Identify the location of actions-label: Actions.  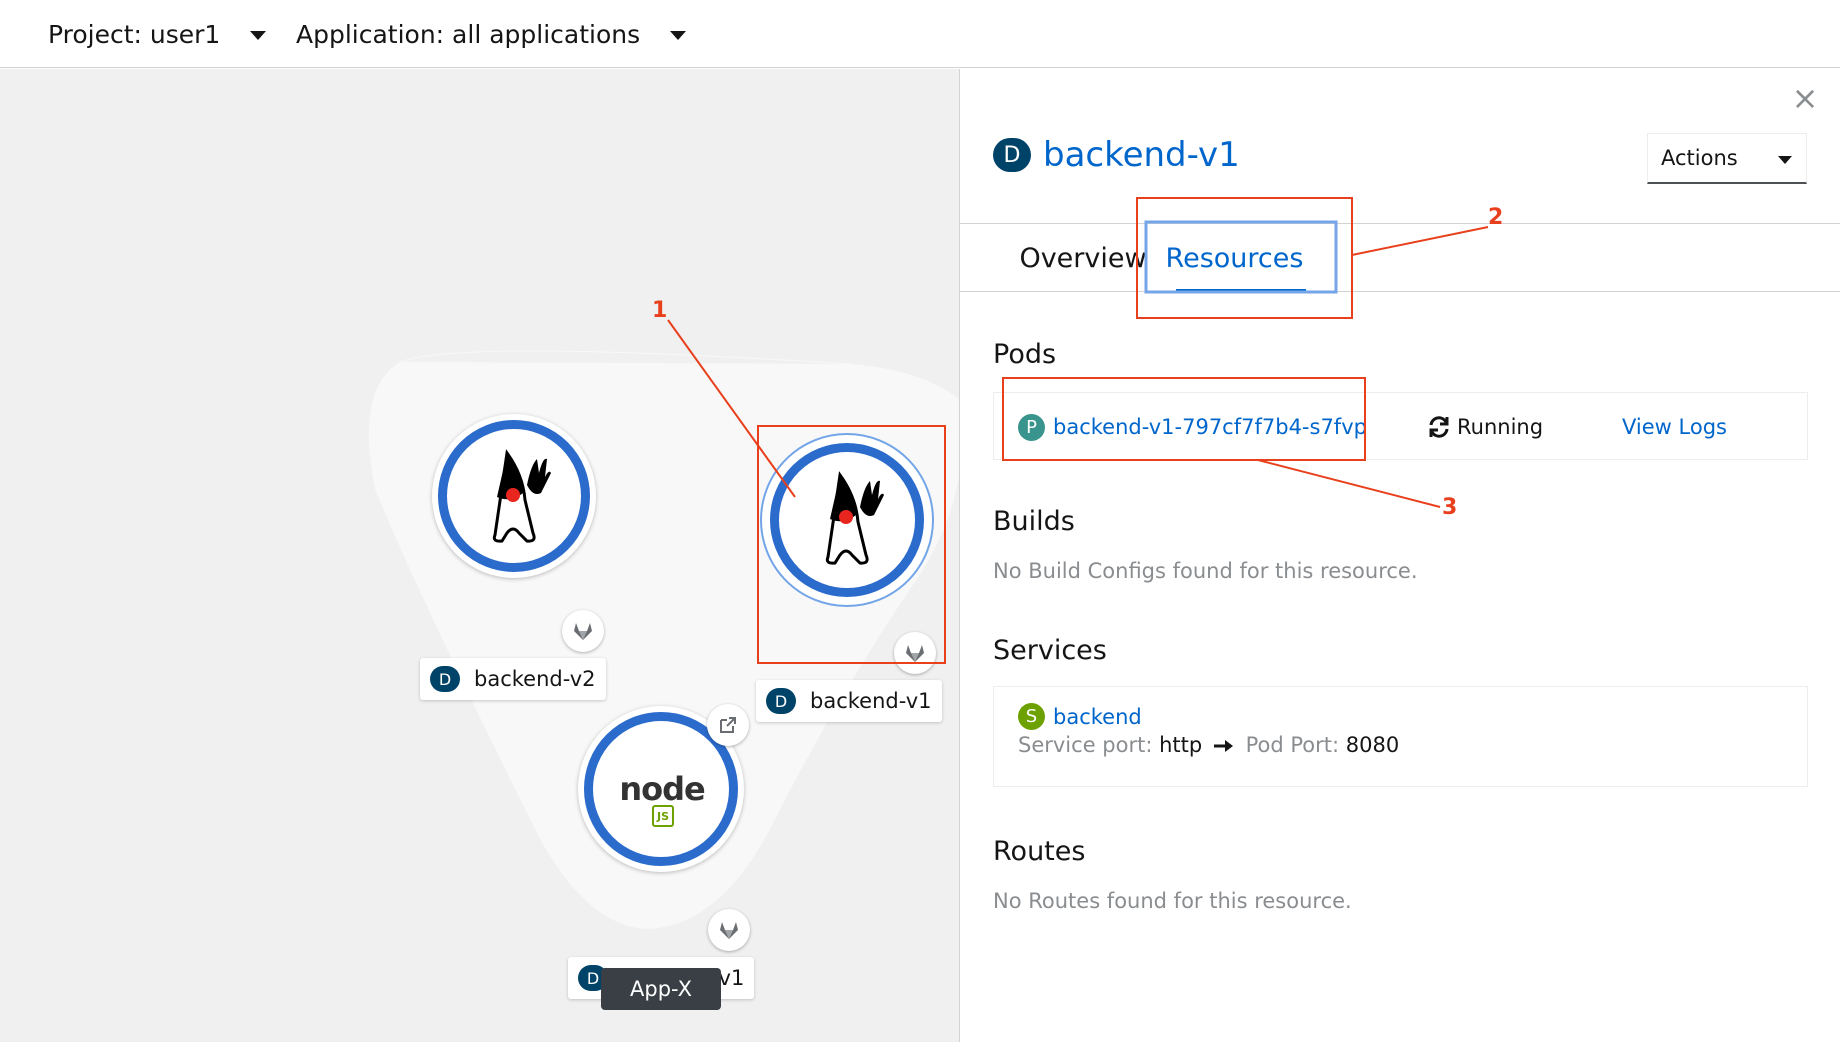
(1699, 158).